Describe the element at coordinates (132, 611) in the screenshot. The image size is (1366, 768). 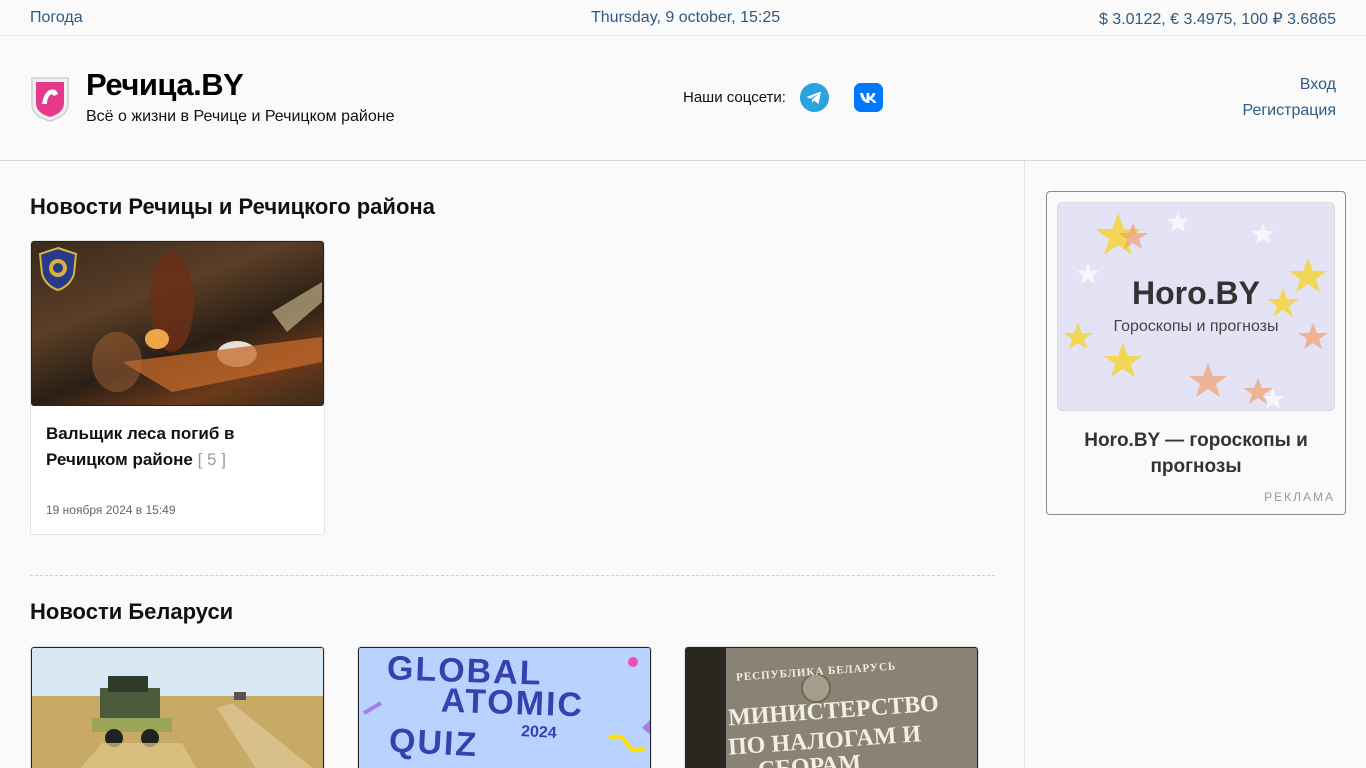
I see `belarus-news-heading: Новости Беларуси` at that location.